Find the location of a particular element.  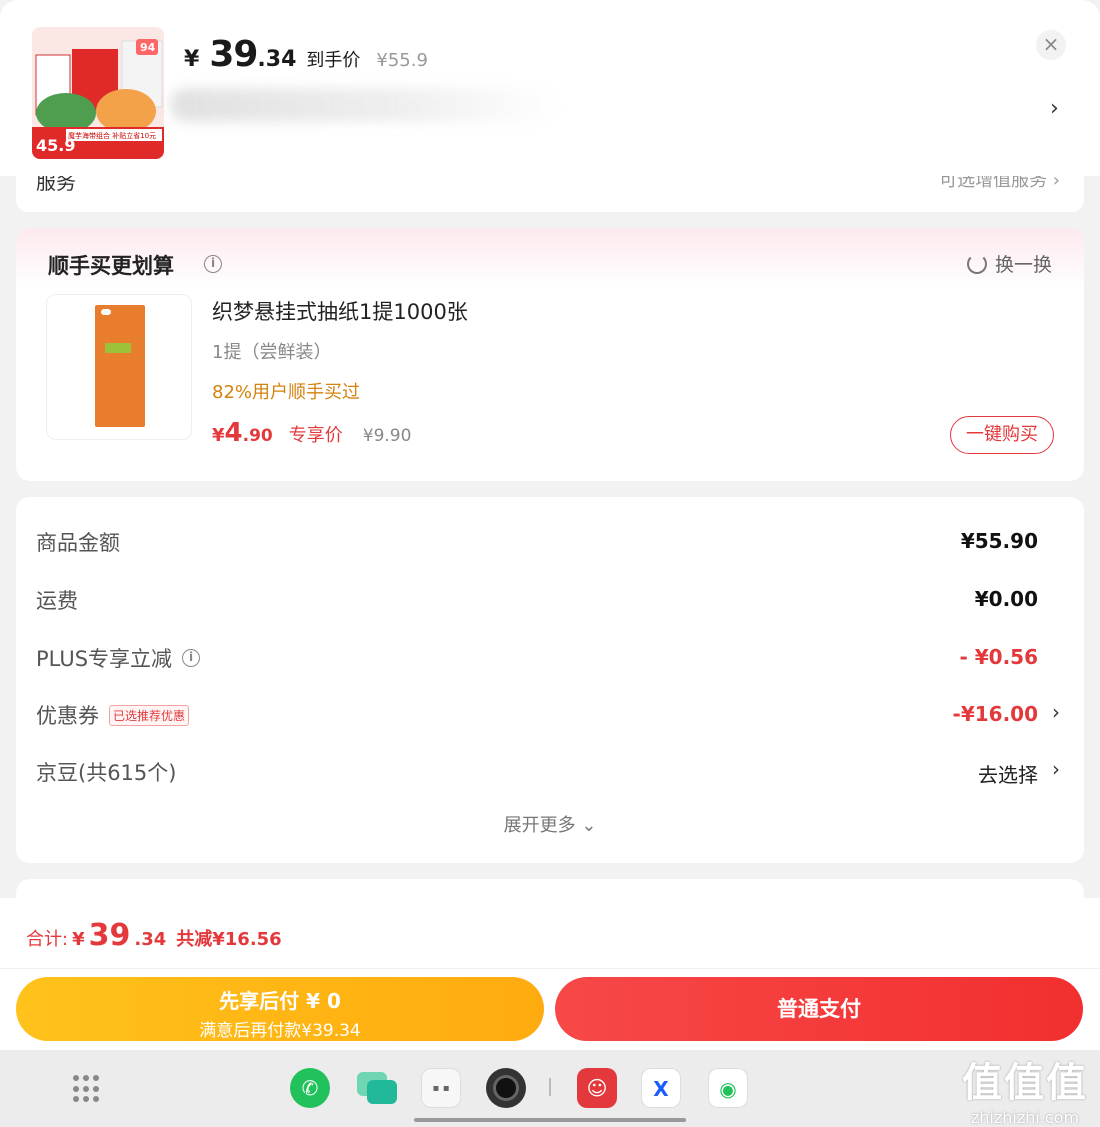

one-click-buy-button: 一键购买 is located at coordinates (1002, 435).